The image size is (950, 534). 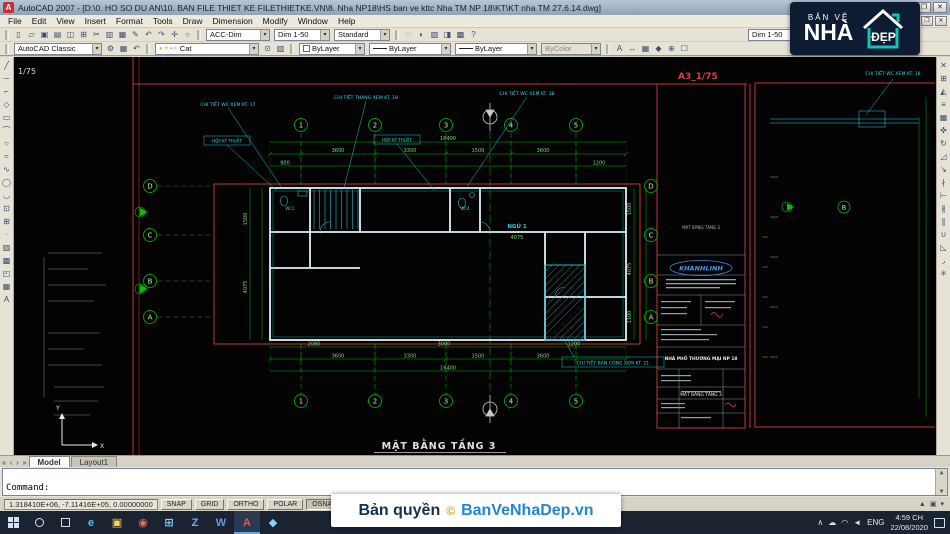 What do you see at coordinates (939, 522) in the screenshot?
I see `action-center-icon` at bounding box center [939, 522].